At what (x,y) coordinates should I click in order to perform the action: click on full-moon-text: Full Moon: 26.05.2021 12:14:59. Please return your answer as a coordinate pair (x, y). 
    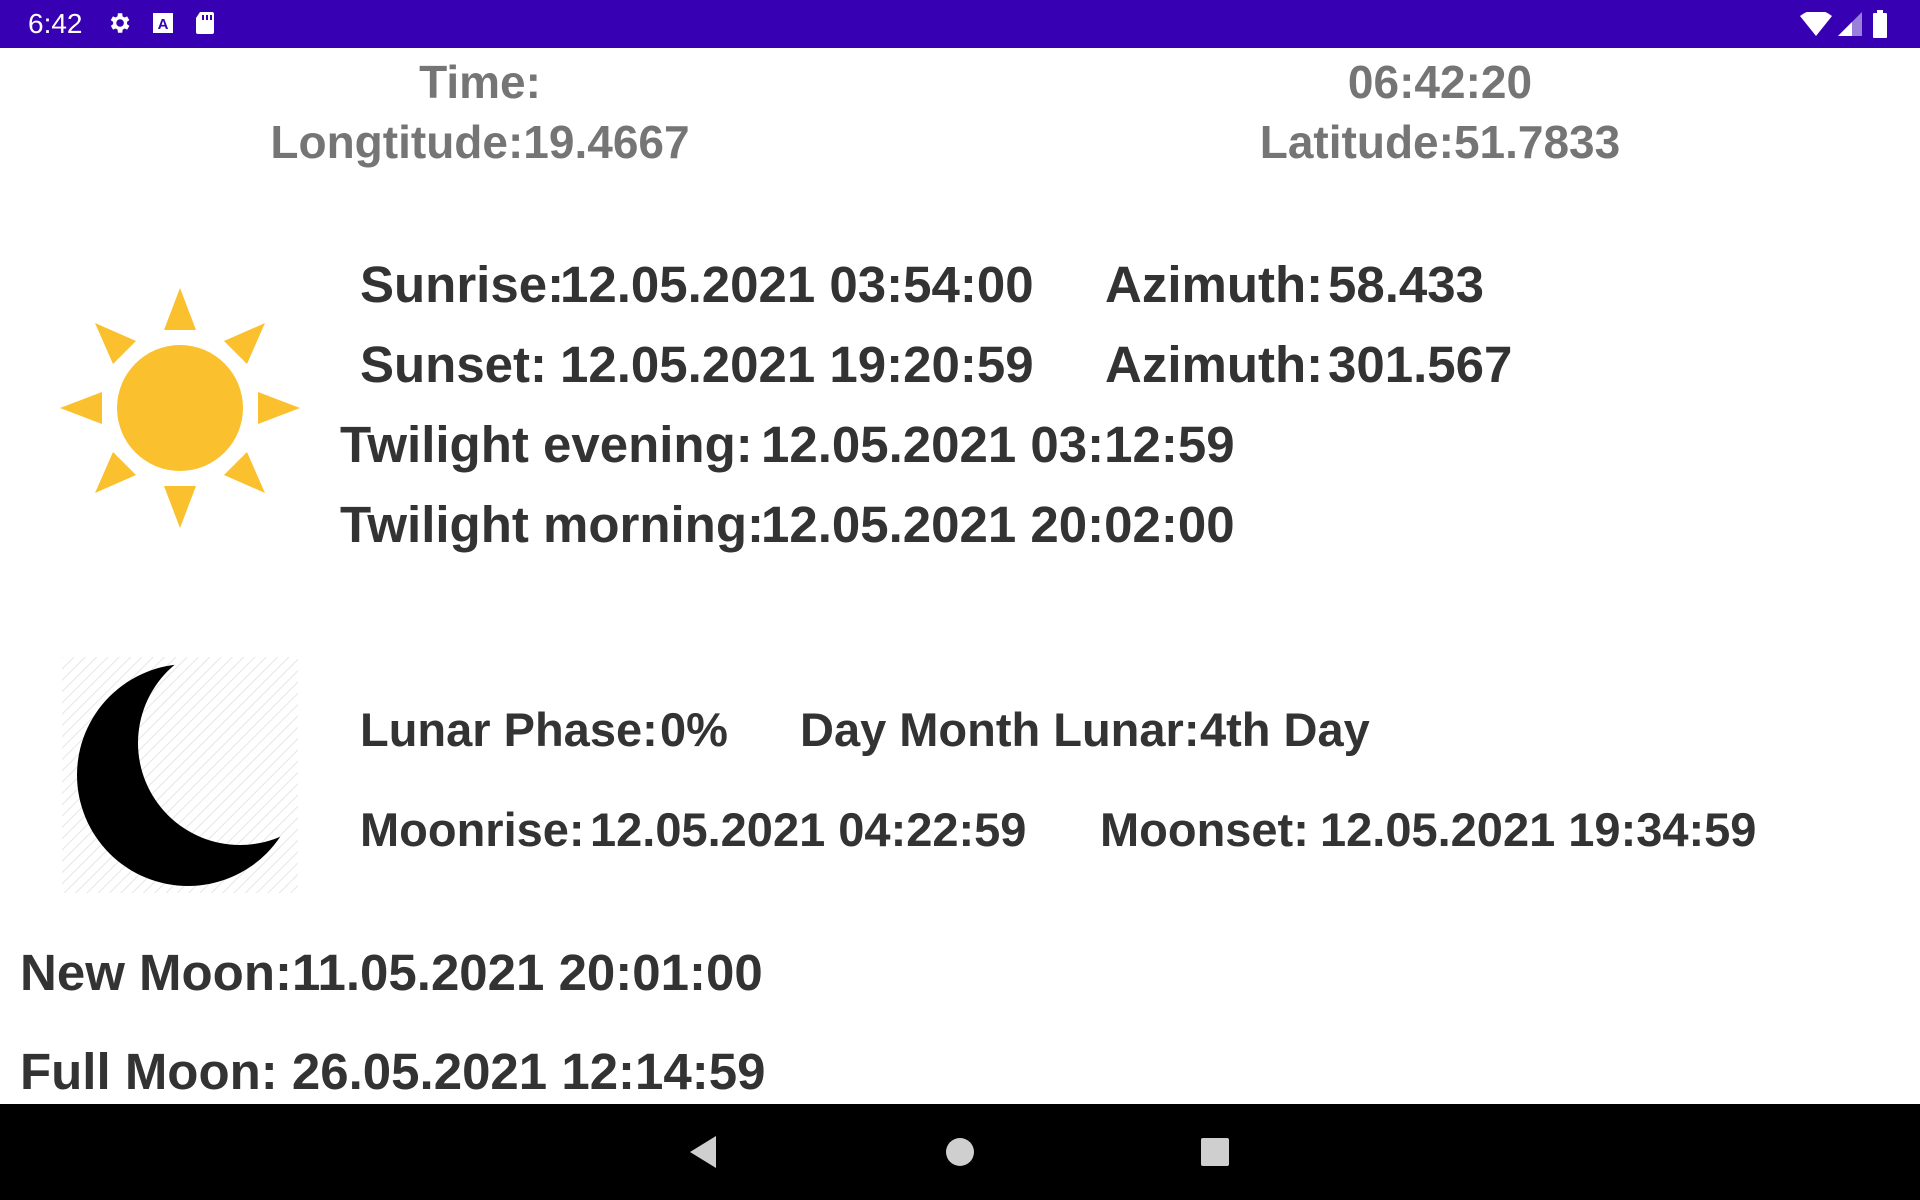
    Looking at the image, I should click on (393, 1071).